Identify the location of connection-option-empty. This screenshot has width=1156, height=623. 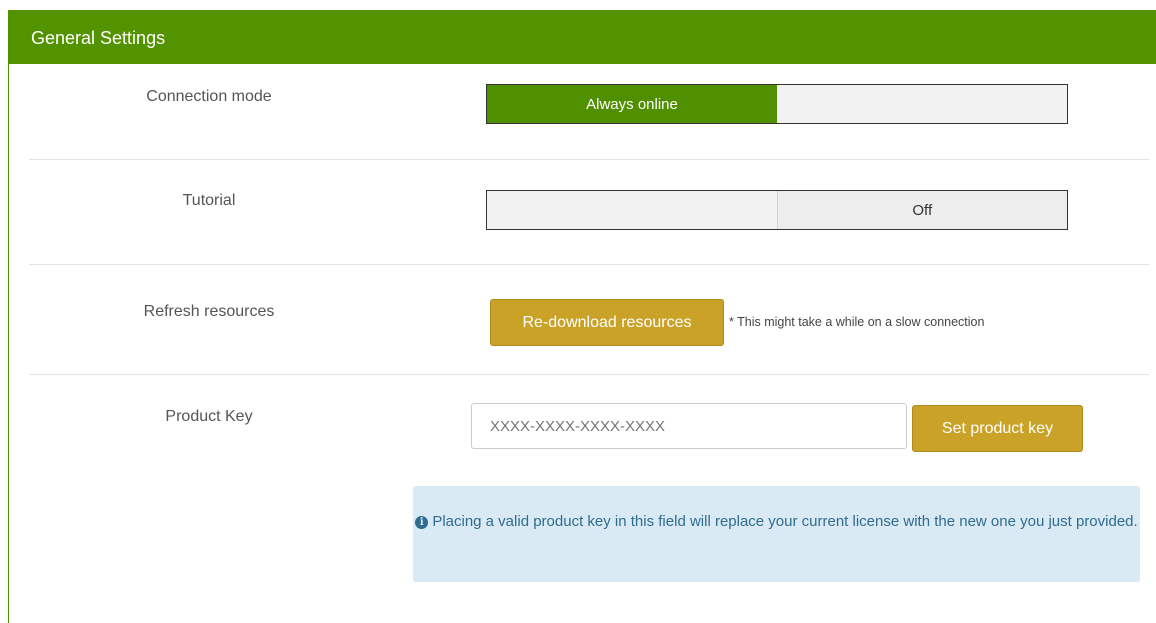
(922, 104).